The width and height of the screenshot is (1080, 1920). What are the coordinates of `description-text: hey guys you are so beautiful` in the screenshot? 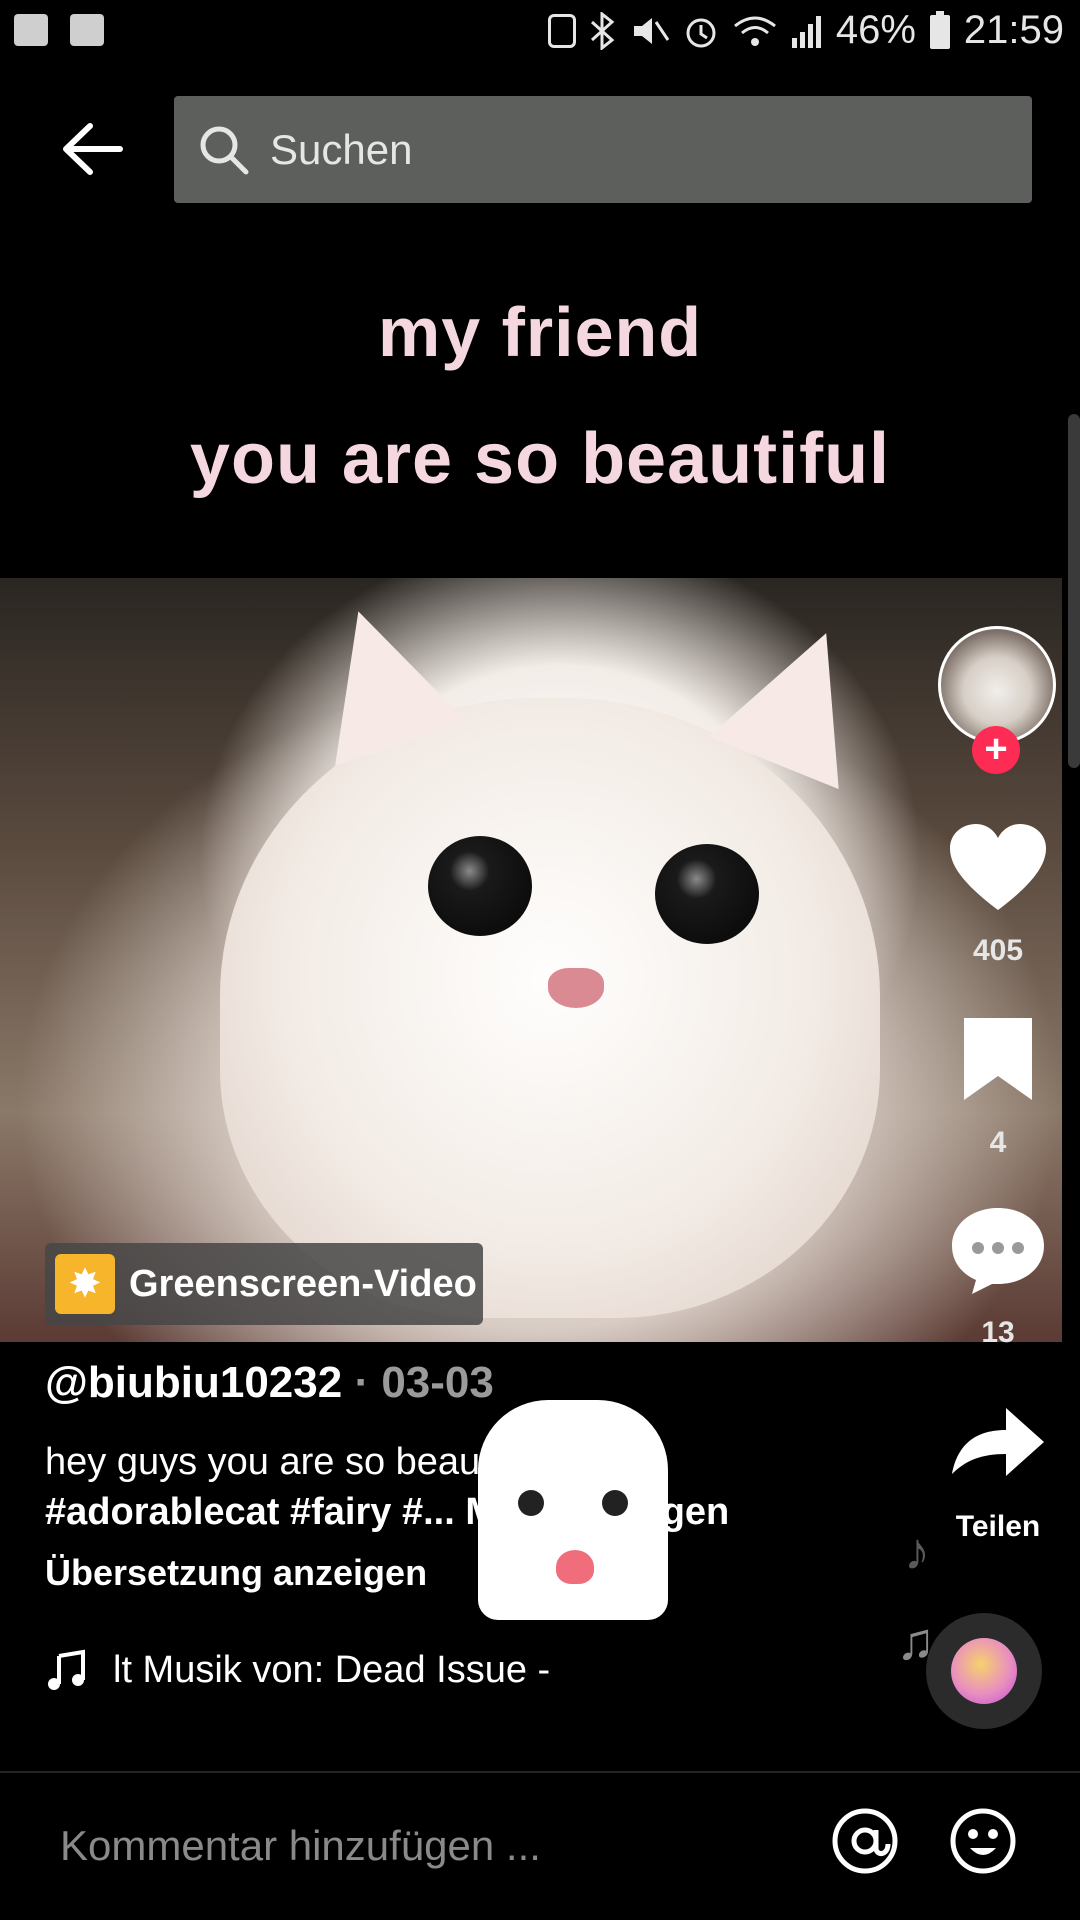 It's located at (292, 1462).